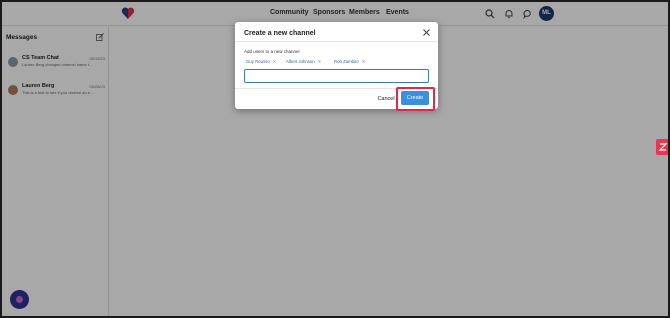 The width and height of the screenshot is (670, 318). Describe the element at coordinates (336, 76) in the screenshot. I see `add-users-input` at that location.